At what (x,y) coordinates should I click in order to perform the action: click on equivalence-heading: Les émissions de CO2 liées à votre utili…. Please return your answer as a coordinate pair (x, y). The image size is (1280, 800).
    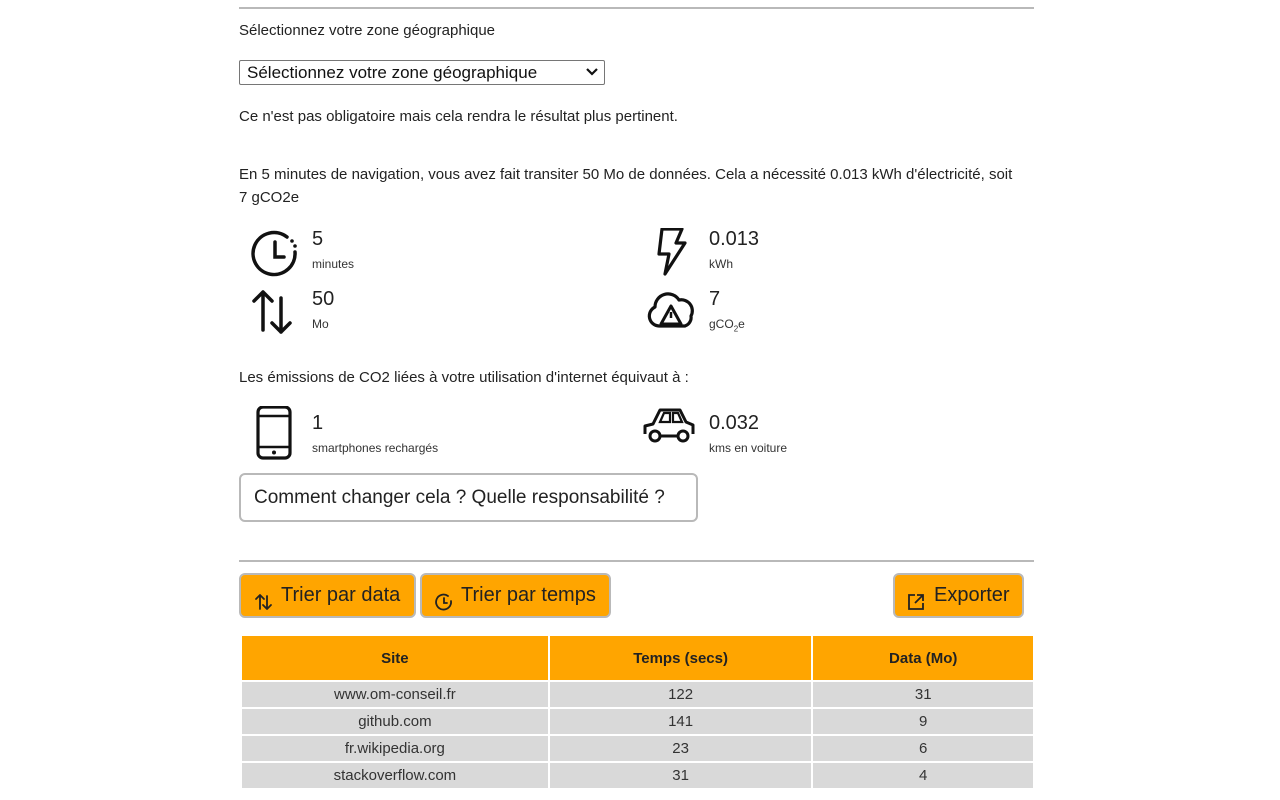
    Looking at the image, I should click on (464, 377).